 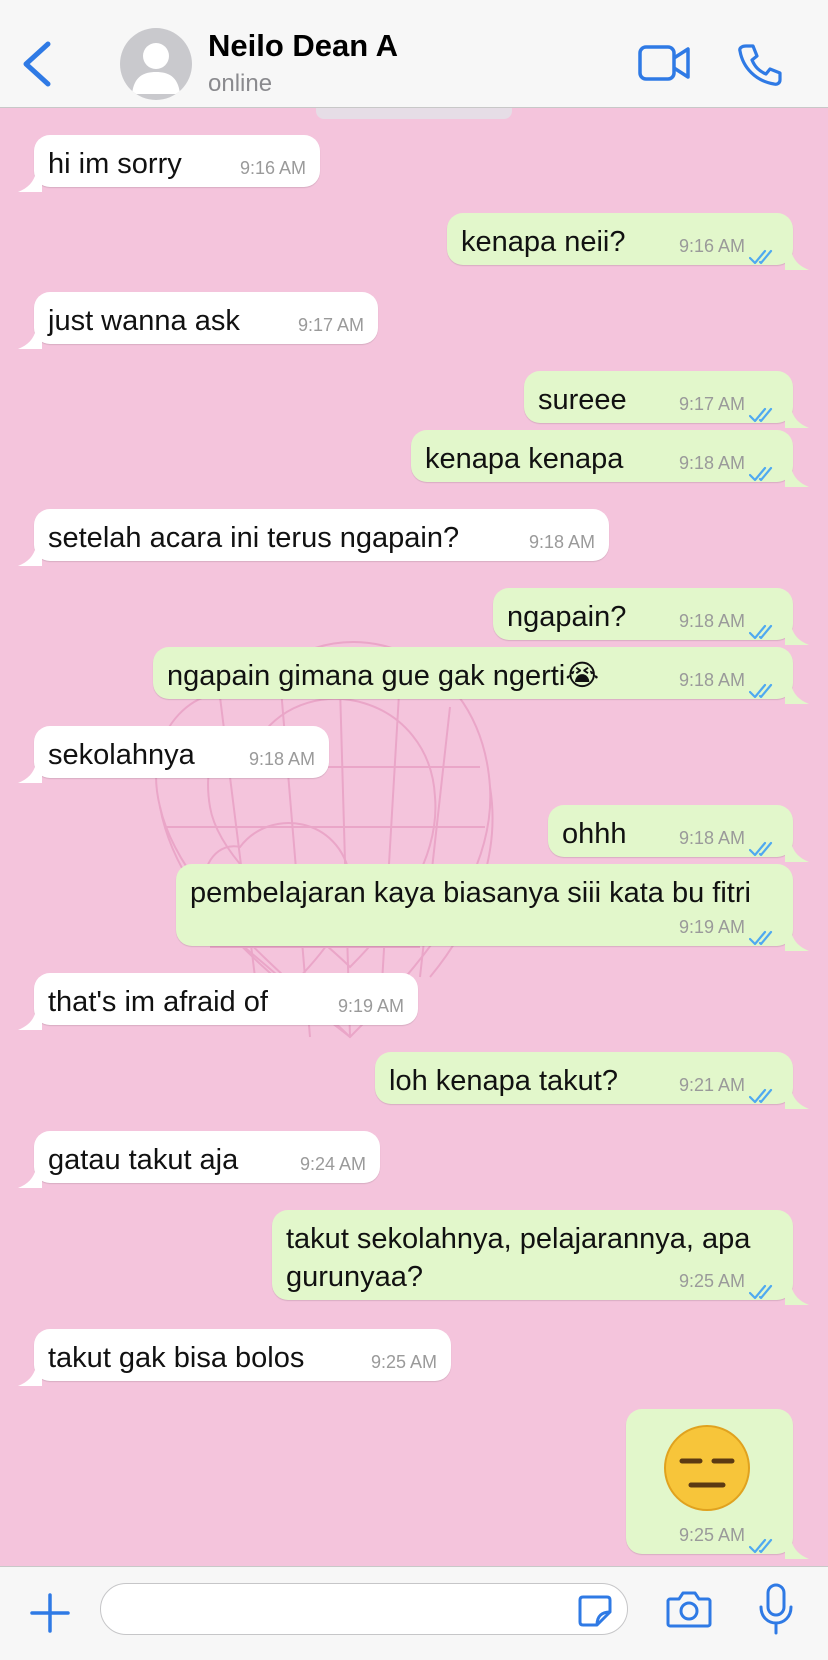 I want to click on outgoing-message: 9:25 AM, so click(x=717, y=1484).